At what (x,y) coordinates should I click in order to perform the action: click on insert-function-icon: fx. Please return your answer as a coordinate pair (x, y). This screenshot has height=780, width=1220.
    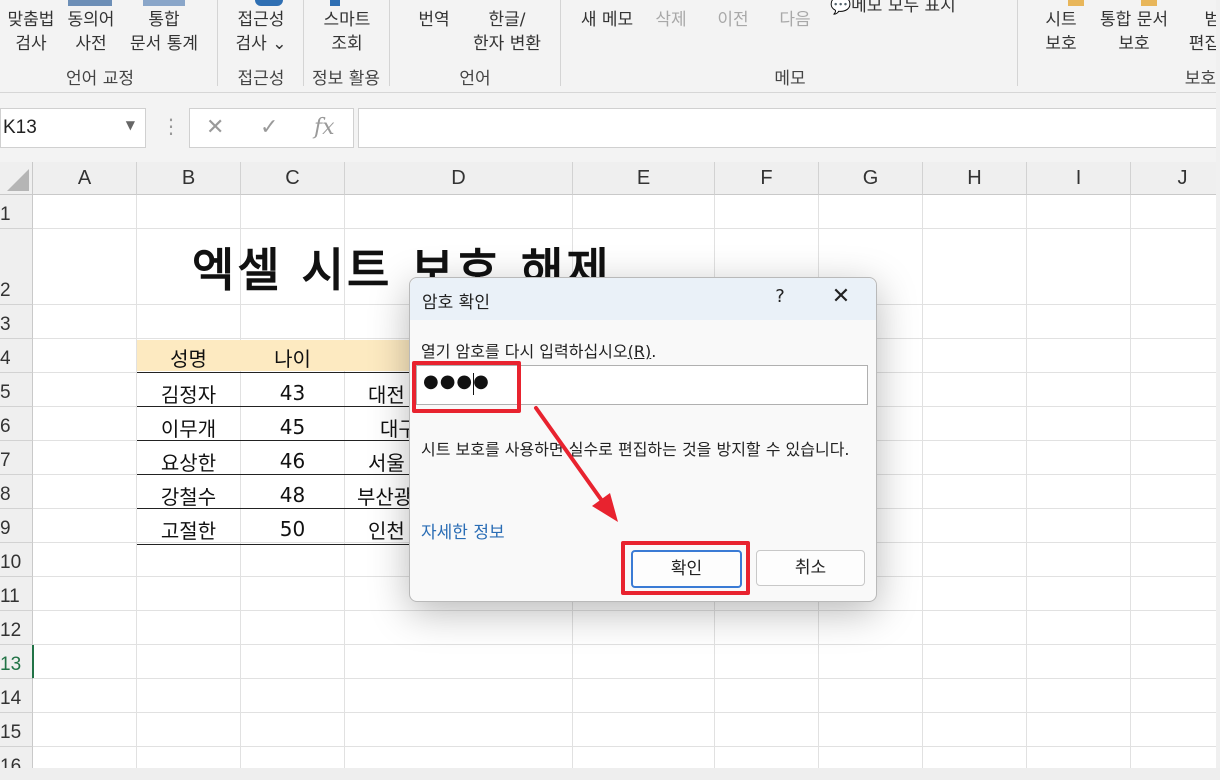
    Looking at the image, I should click on (324, 127).